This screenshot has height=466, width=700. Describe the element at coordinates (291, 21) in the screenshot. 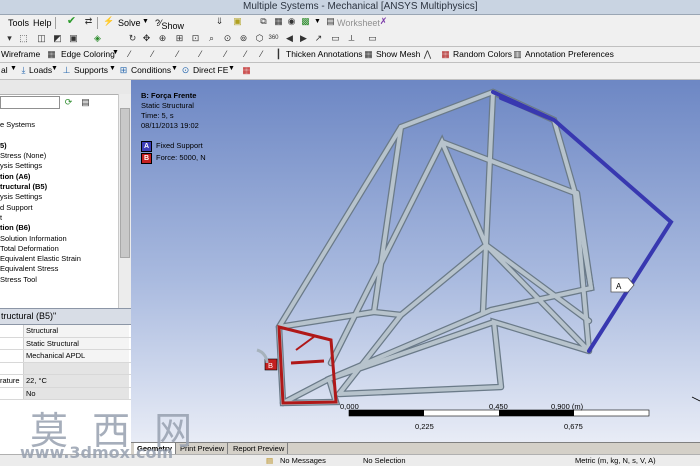

I see `globe-icon: ◉` at that location.